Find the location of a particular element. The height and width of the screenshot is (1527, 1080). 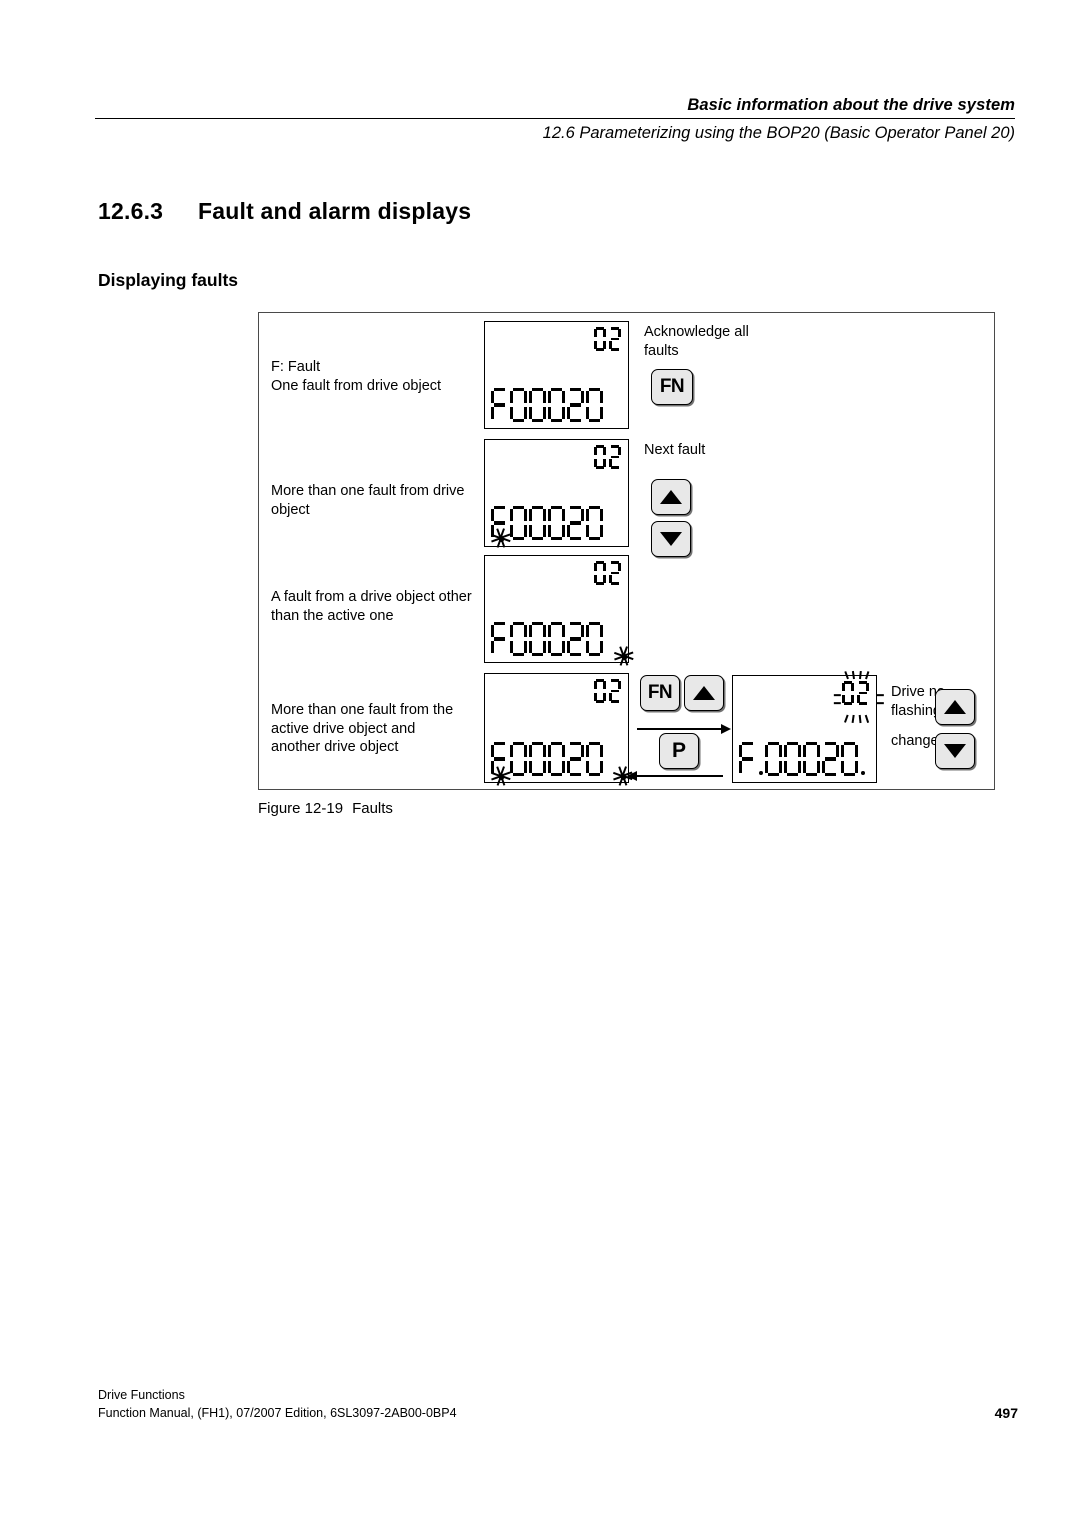

arrow-left-line is located at coordinates (680, 776).